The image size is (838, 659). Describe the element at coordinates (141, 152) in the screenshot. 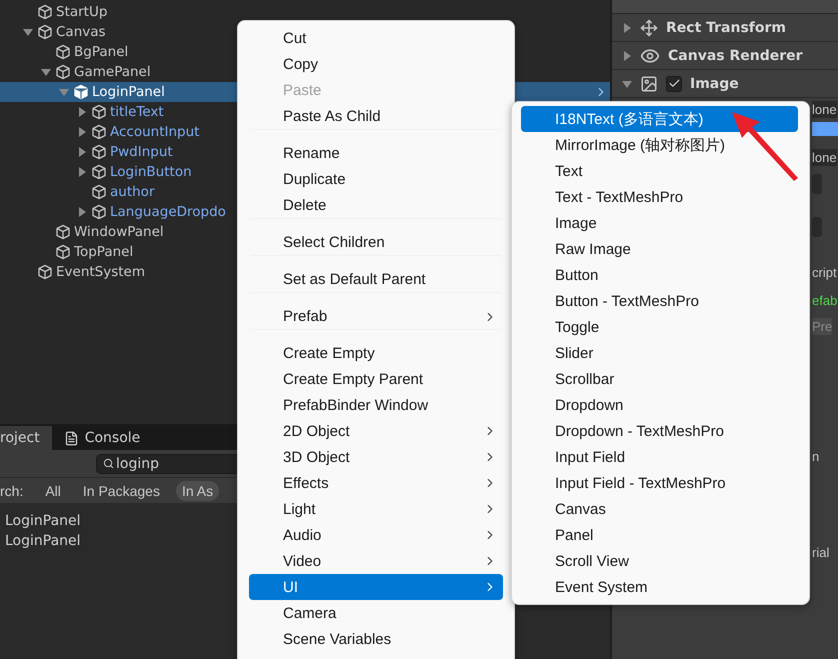

I see `item-name: PwdInput` at that location.